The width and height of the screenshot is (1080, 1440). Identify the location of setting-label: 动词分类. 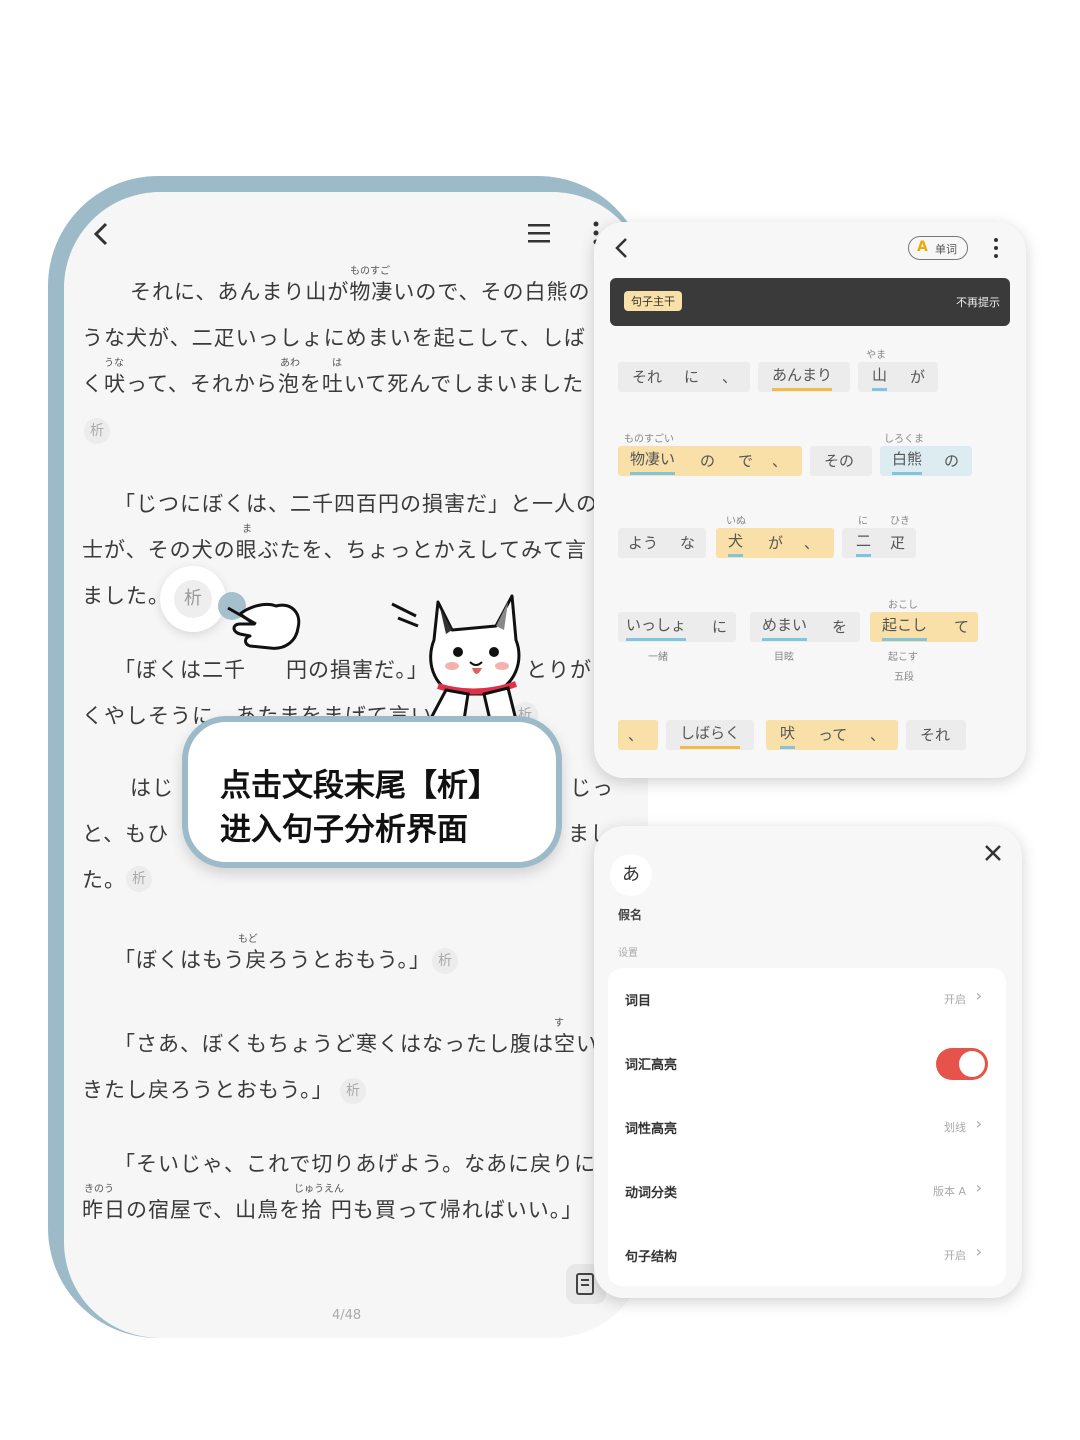
(651, 1193).